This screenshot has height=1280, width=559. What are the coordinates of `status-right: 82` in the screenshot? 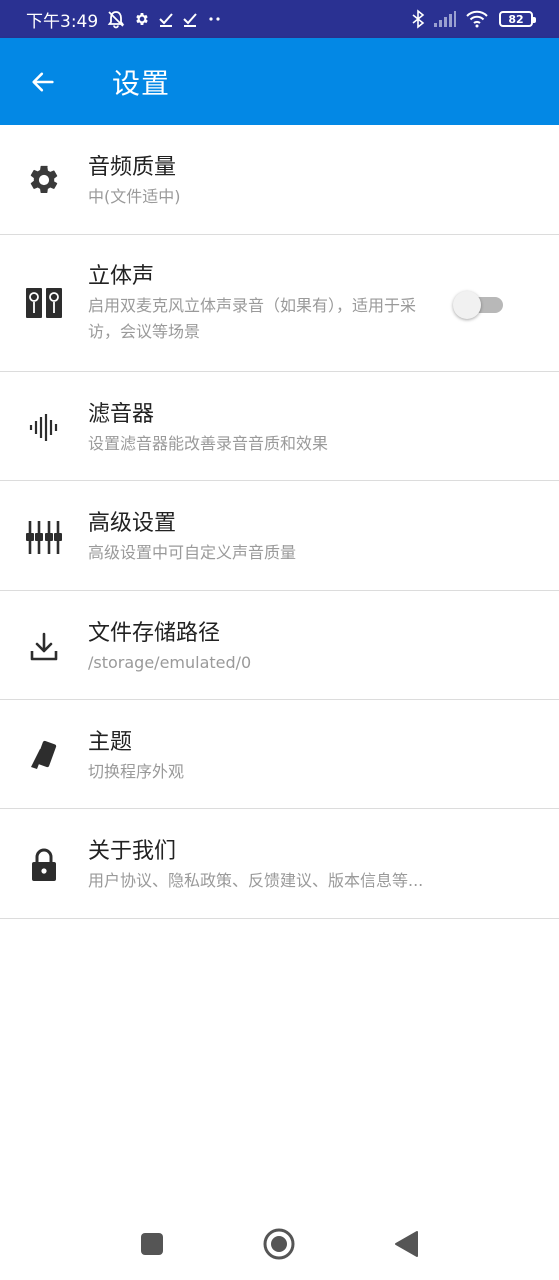 It's located at (473, 19).